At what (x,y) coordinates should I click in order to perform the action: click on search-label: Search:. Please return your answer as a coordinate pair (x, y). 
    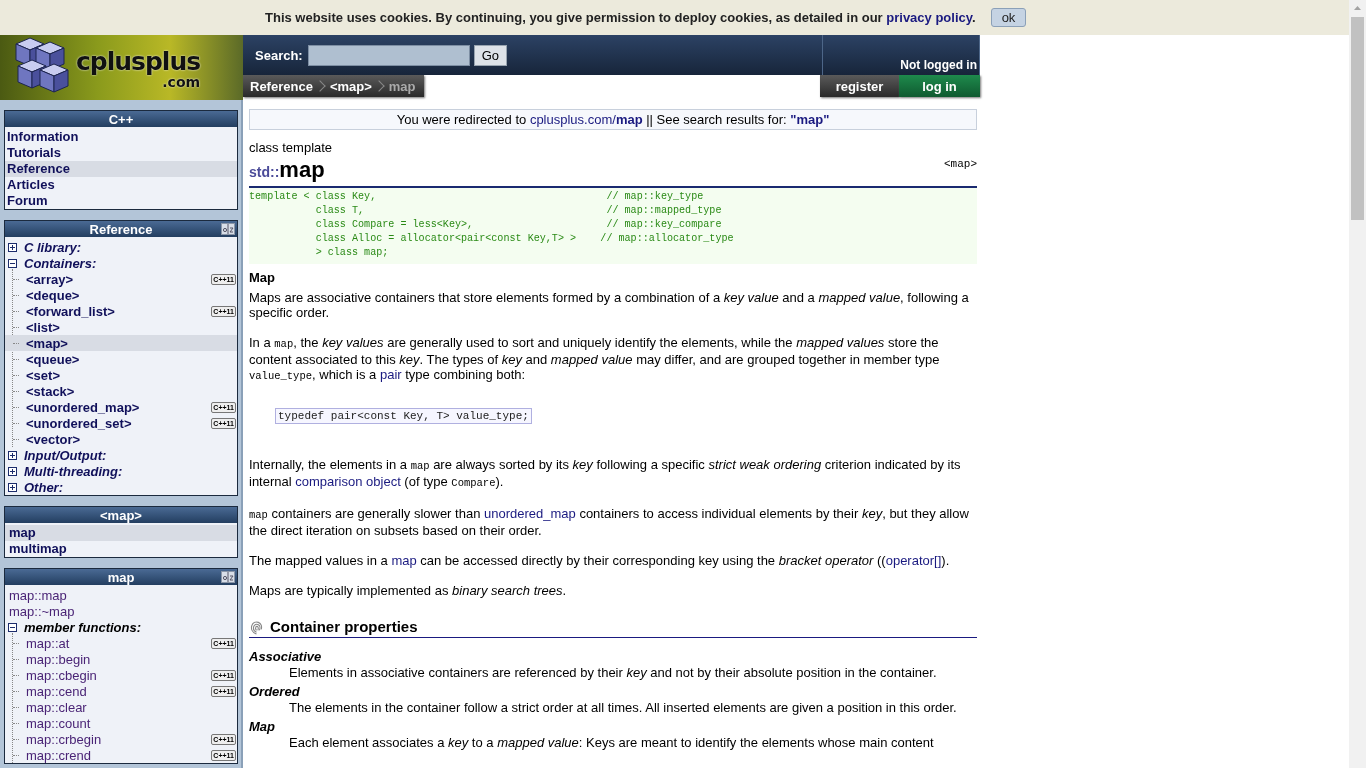
    Looking at the image, I should click on (279, 55).